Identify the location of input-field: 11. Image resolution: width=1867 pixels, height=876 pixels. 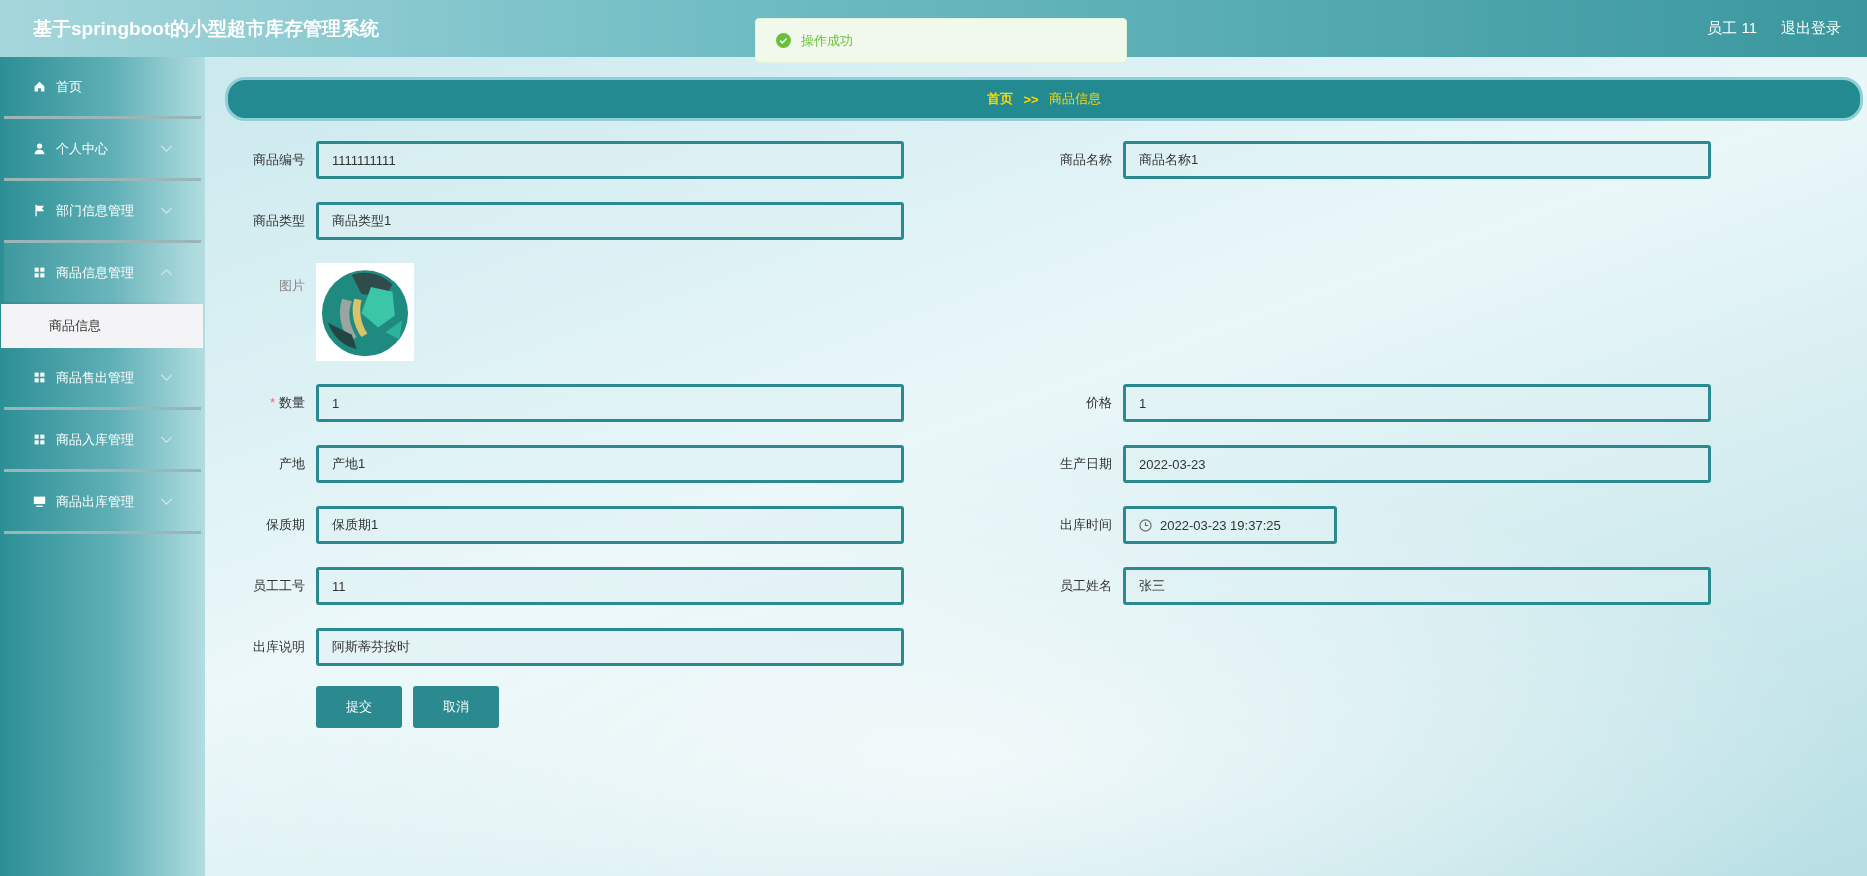
(610, 586).